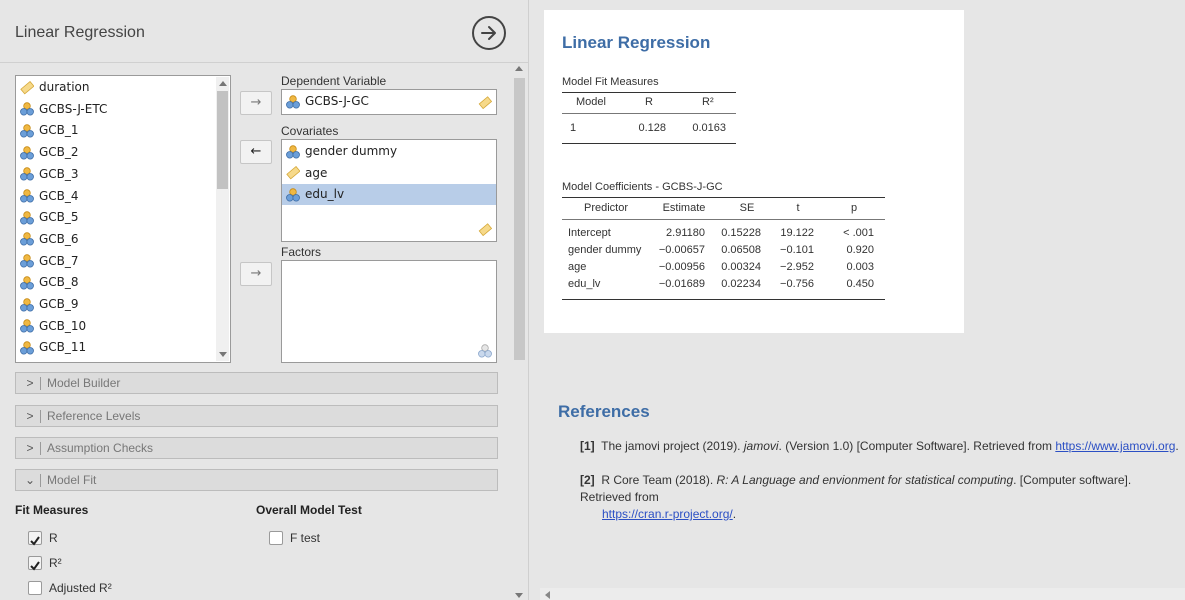 This screenshot has width=1185, height=600. What do you see at coordinates (73, 108) in the screenshot?
I see `variable-name: GCBS-J-ETC` at bounding box center [73, 108].